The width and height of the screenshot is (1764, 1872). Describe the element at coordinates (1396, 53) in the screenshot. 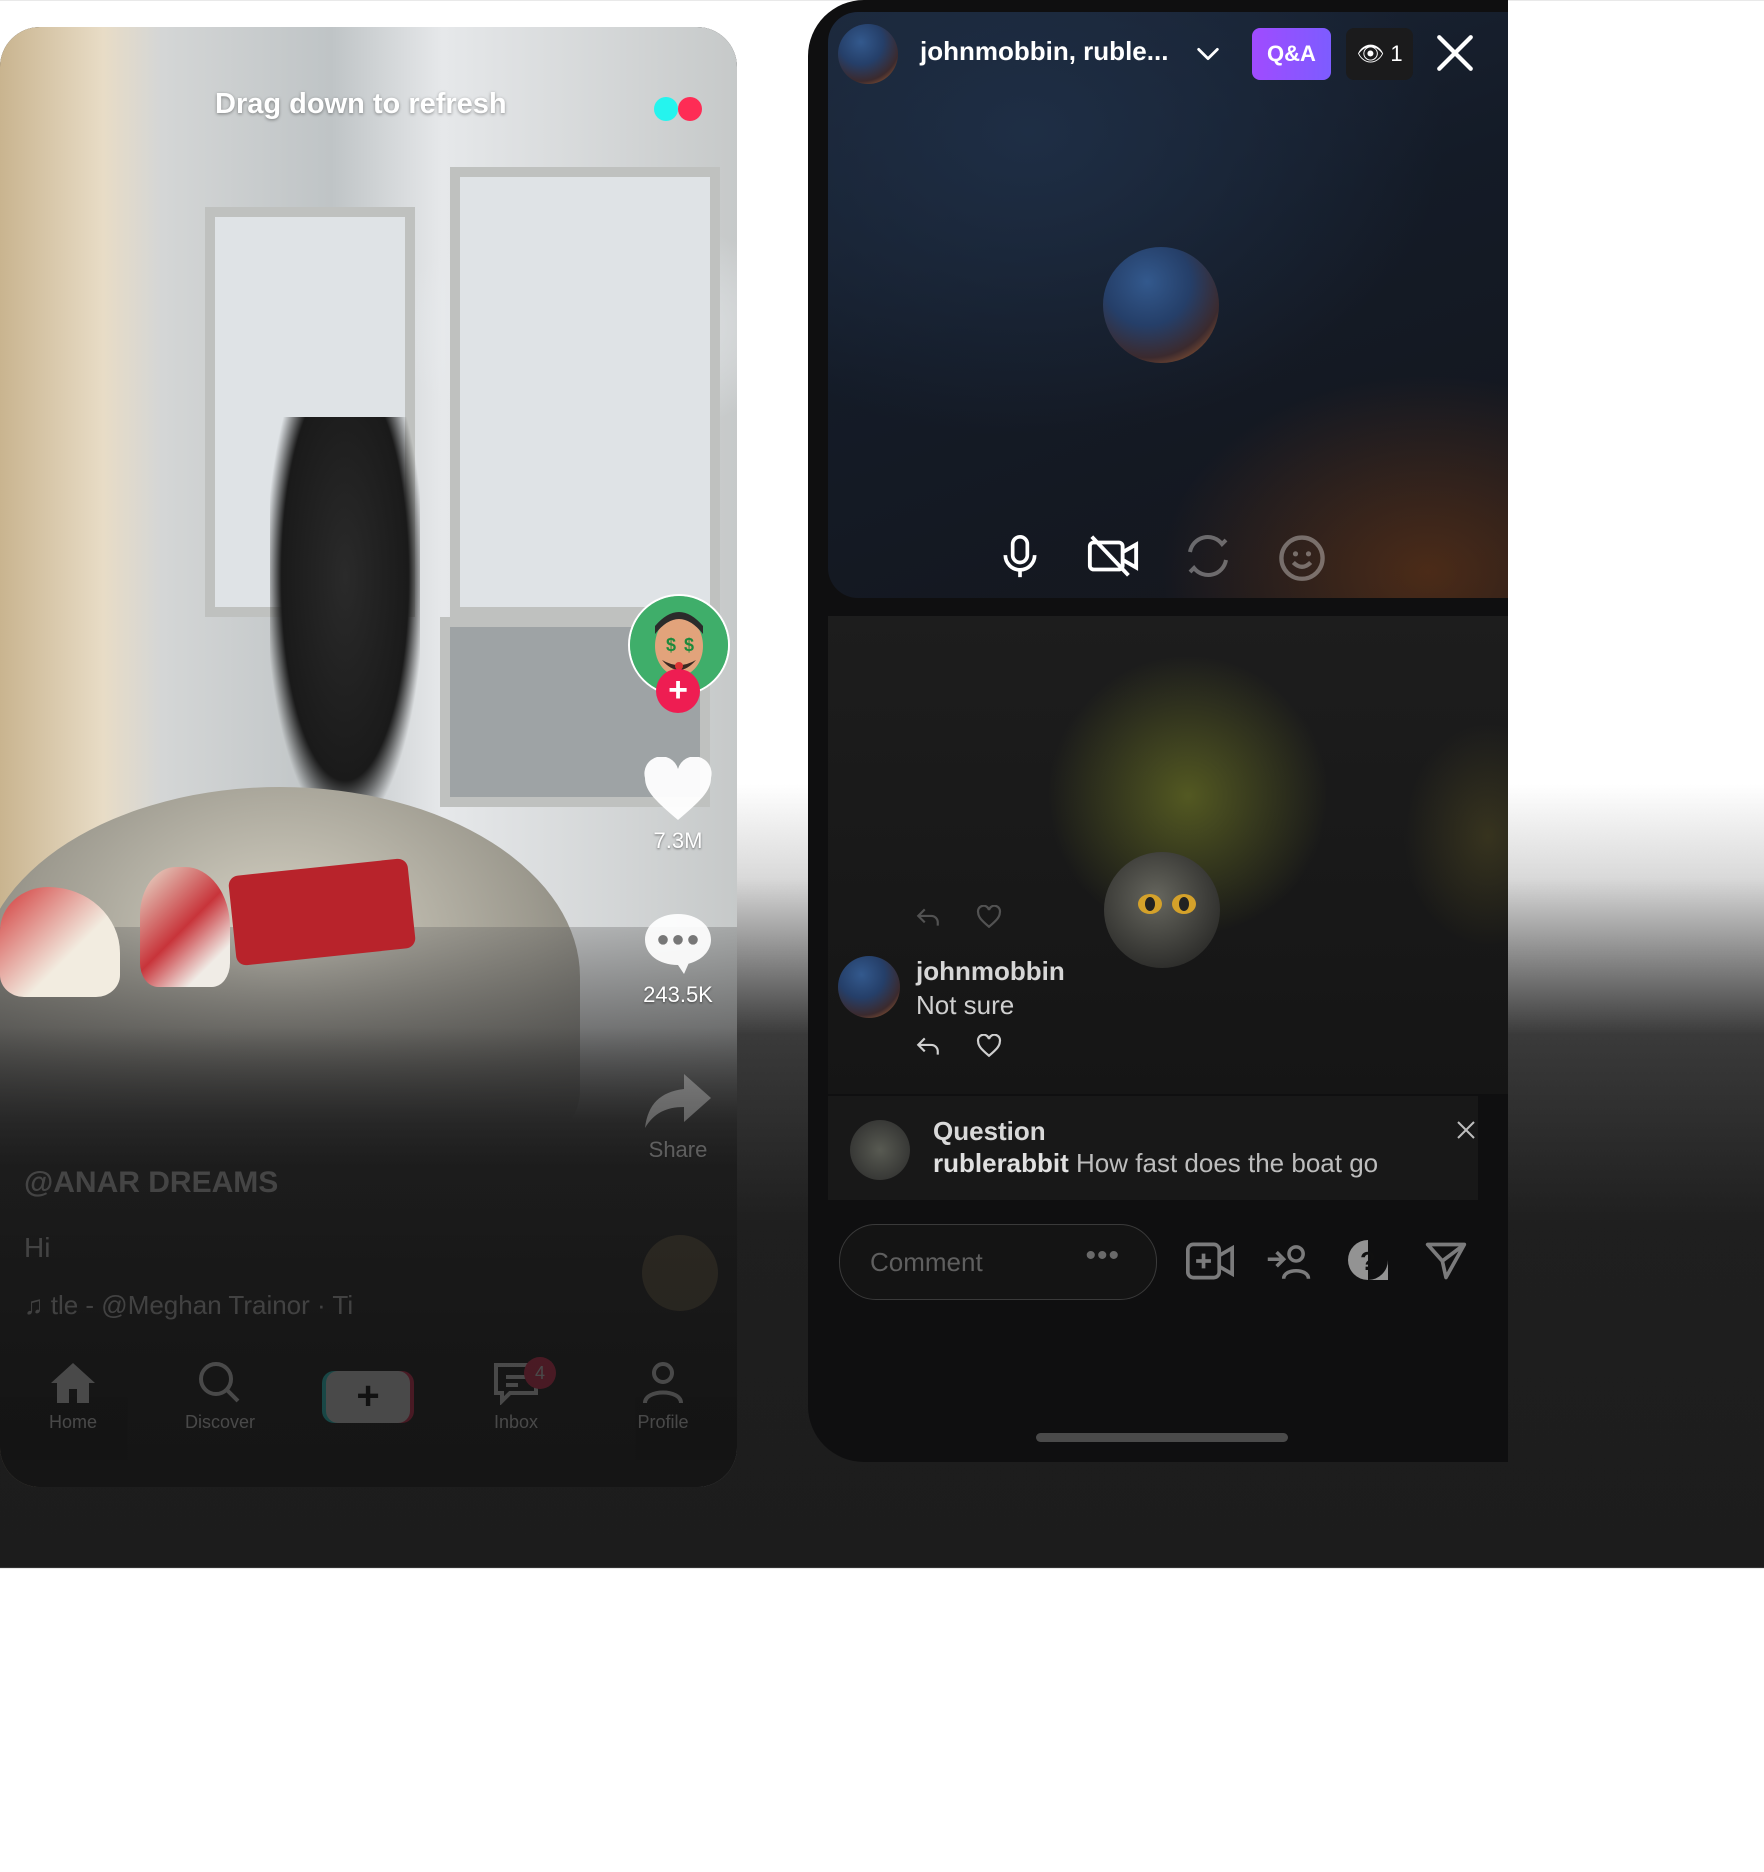

I see `viewer-count: 1` at that location.